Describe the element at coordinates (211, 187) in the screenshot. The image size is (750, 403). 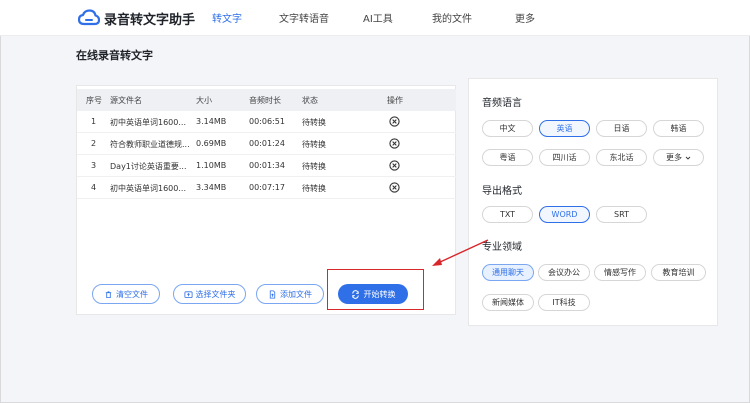
I see `row-size: 3.34MB` at that location.